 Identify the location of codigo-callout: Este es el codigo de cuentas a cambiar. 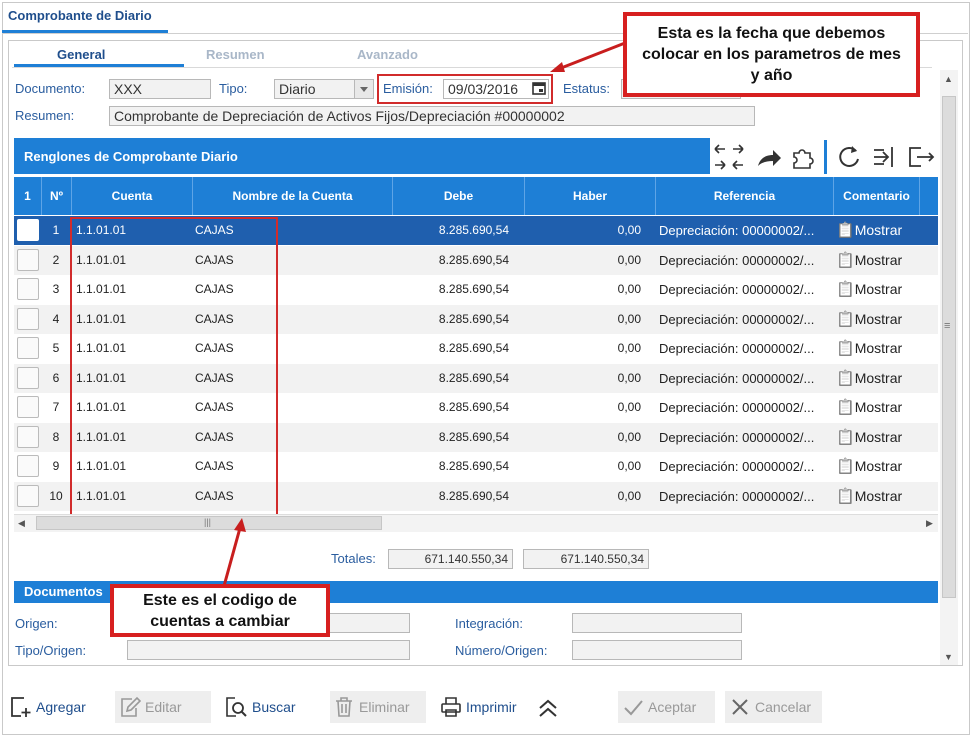
(220, 610).